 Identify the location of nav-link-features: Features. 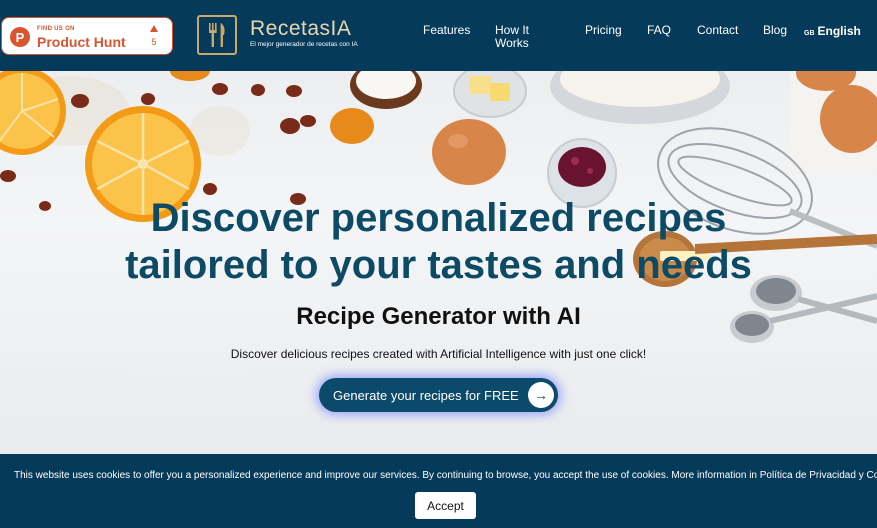
(446, 30).